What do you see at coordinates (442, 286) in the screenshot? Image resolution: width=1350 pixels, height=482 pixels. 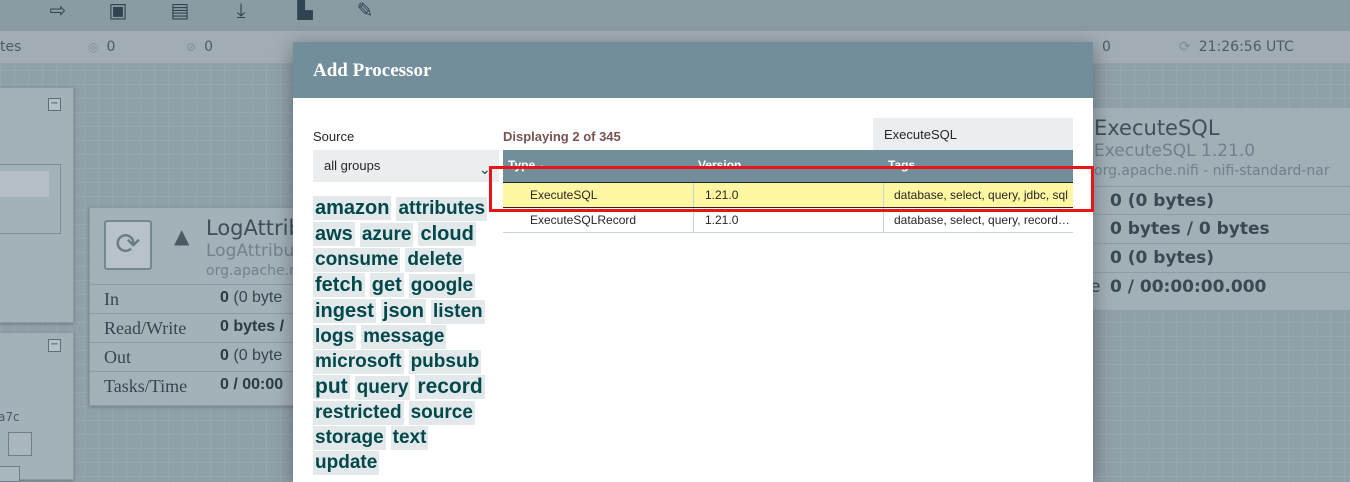 I see `tag-google: google` at bounding box center [442, 286].